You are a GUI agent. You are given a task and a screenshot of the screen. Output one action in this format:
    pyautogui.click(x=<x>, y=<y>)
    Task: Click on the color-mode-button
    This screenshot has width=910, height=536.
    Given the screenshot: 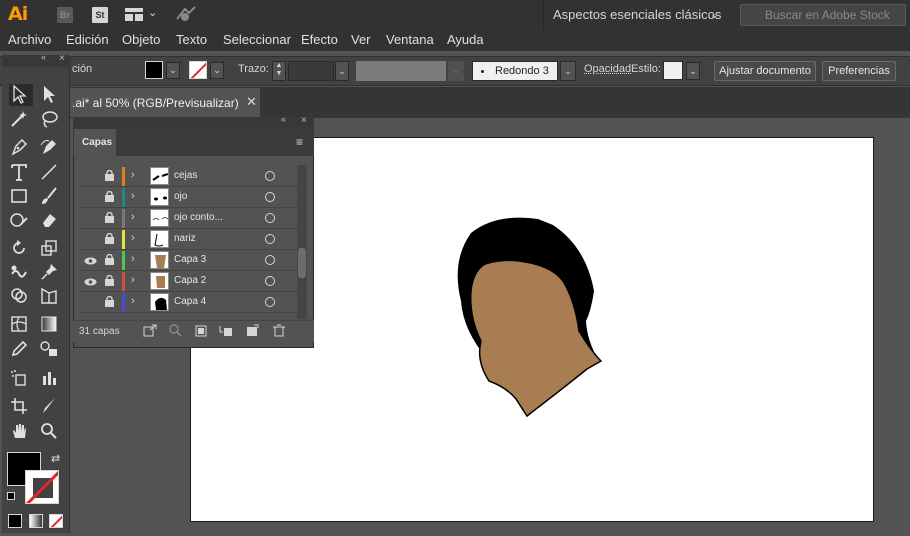 What is the action you would take?
    pyautogui.click(x=15, y=521)
    